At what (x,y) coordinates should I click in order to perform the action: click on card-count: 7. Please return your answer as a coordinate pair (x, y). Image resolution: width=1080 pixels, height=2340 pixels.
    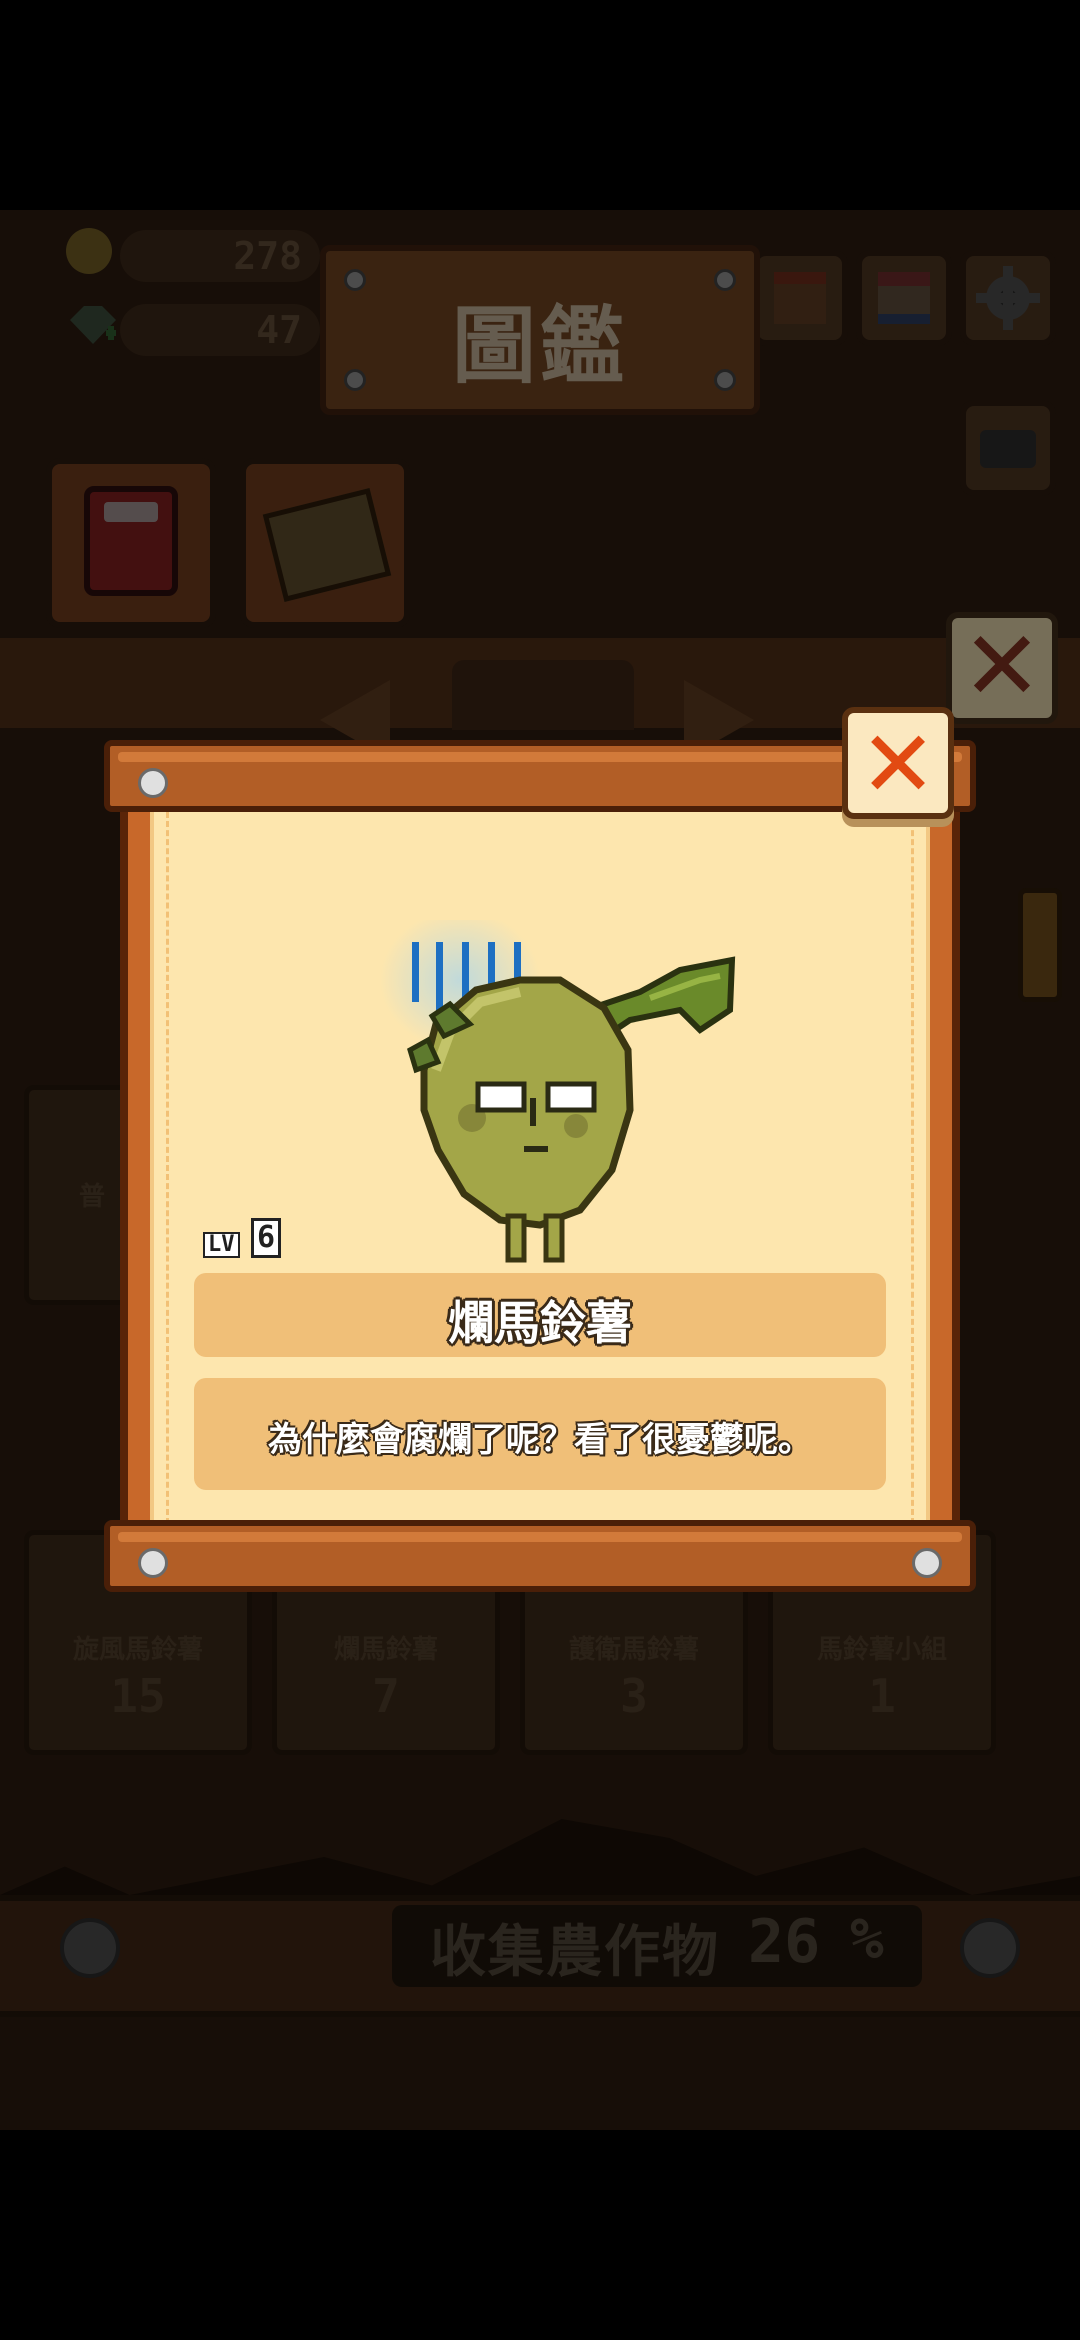
    Looking at the image, I should click on (386, 1696).